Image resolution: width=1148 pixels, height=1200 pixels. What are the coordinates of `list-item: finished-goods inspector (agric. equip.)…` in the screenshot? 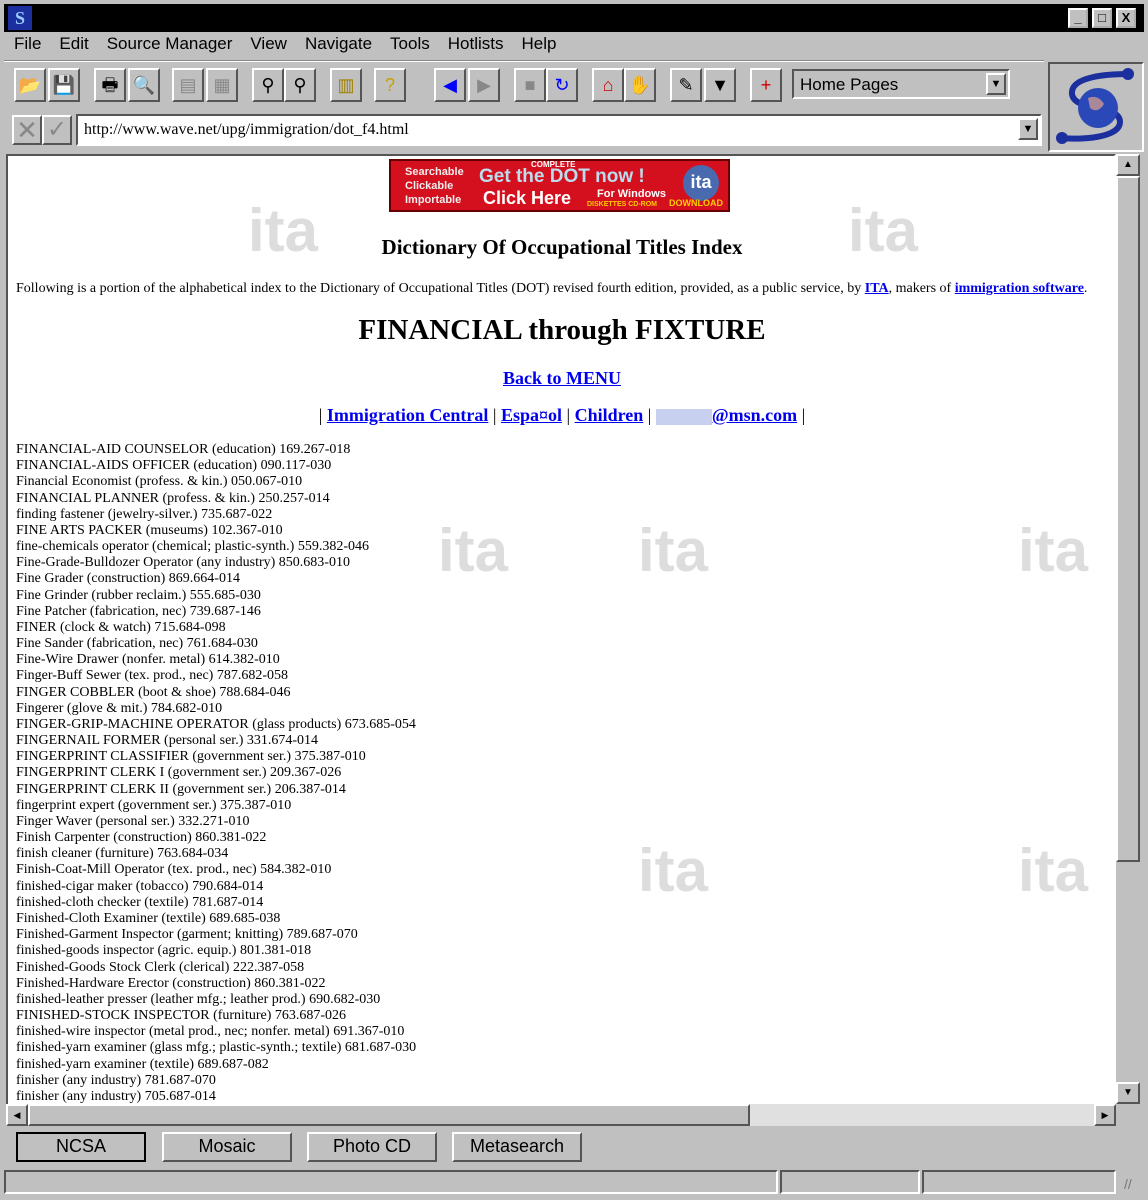 It's located at (164, 951).